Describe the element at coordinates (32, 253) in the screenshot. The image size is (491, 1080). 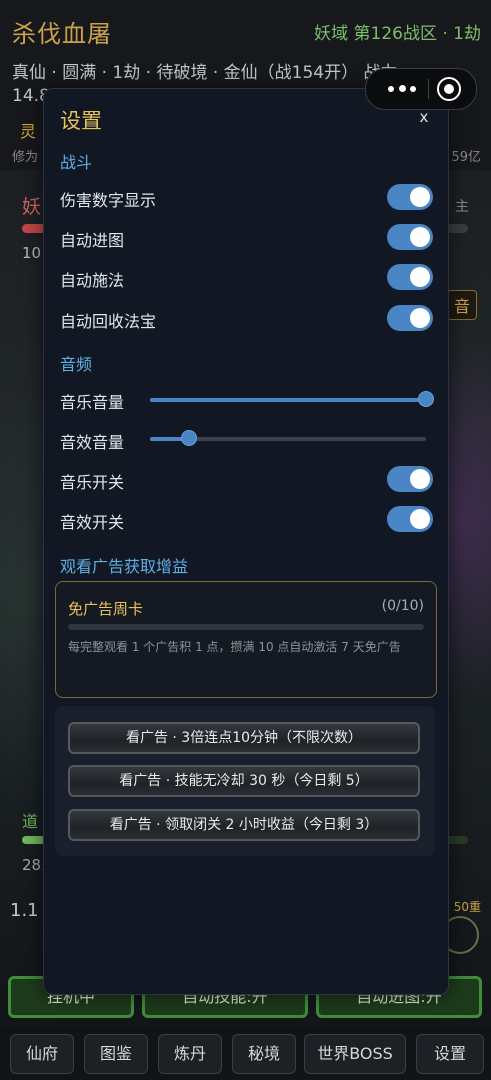
I see `enemy-hp-value: 10` at that location.